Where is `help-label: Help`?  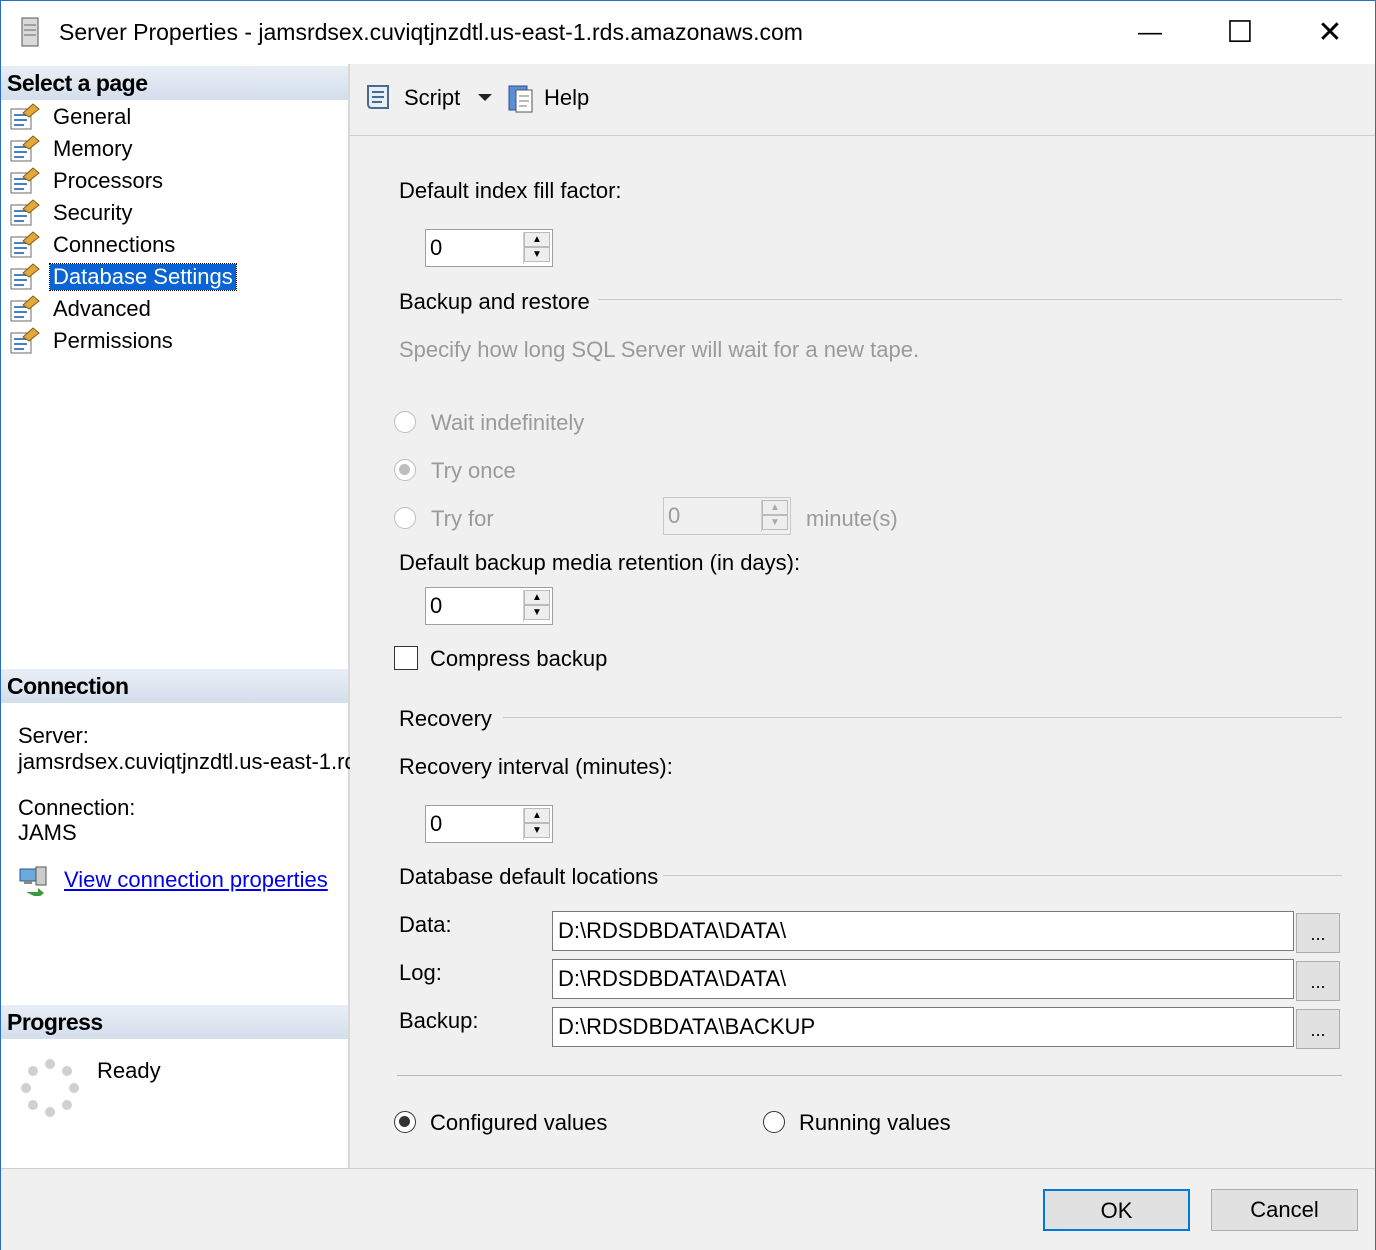 help-label: Help is located at coordinates (567, 97).